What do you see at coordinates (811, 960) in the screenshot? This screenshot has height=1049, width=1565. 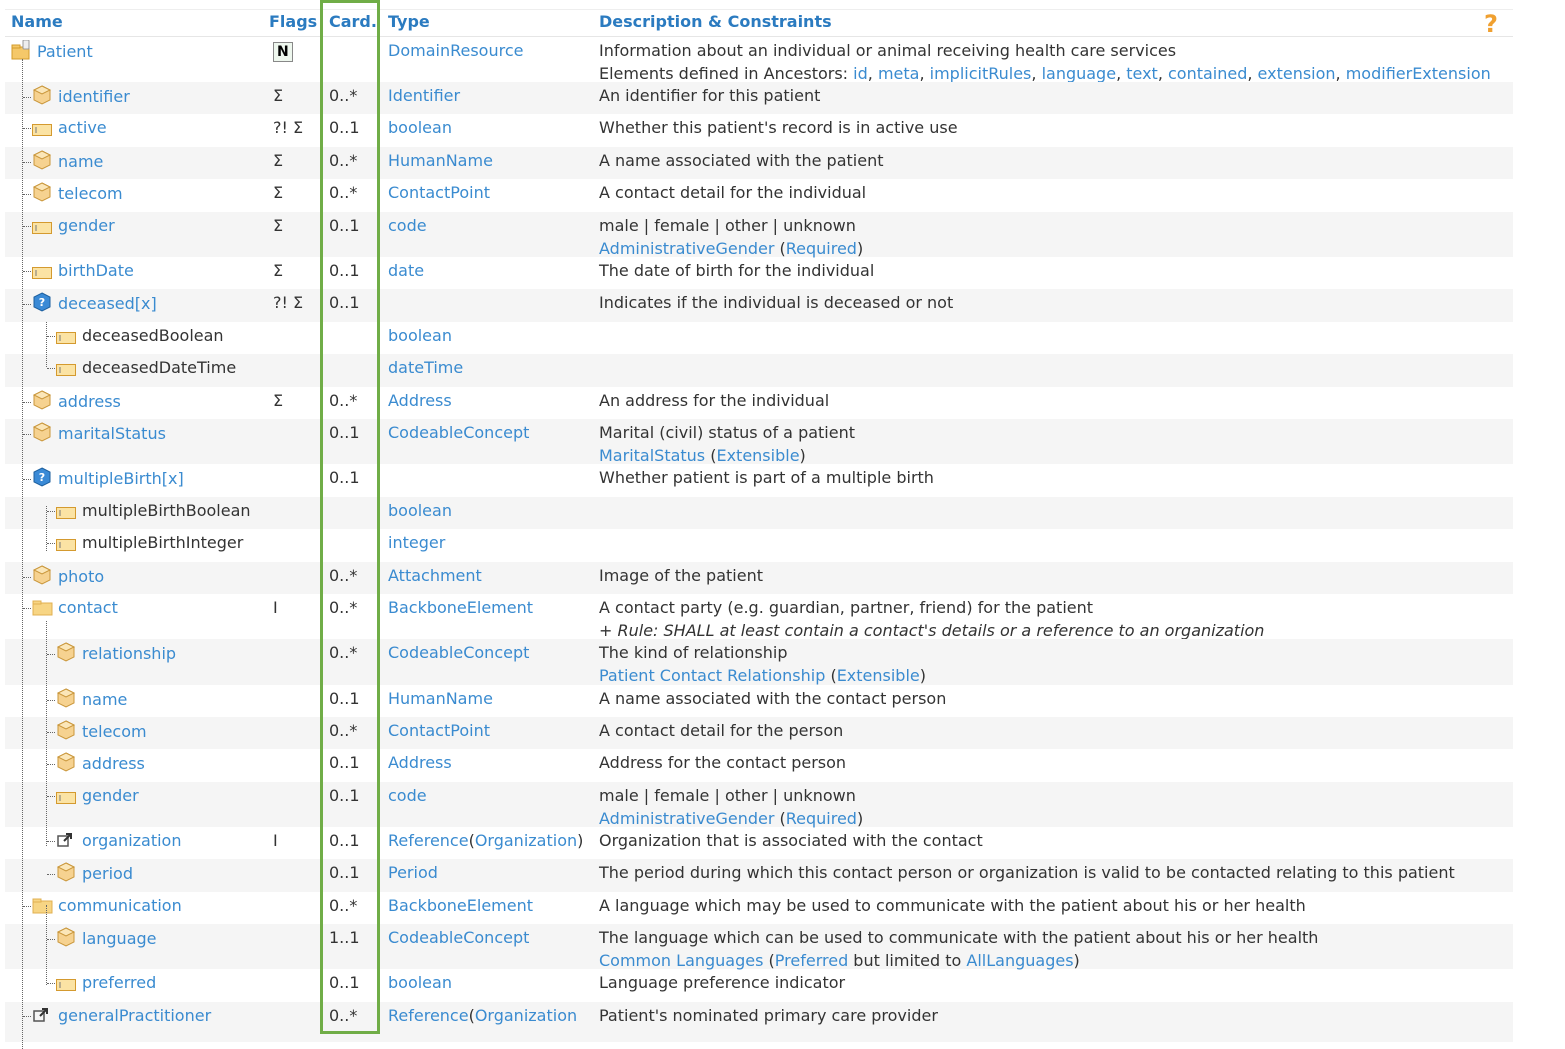 I see `description-link: Preferred` at bounding box center [811, 960].